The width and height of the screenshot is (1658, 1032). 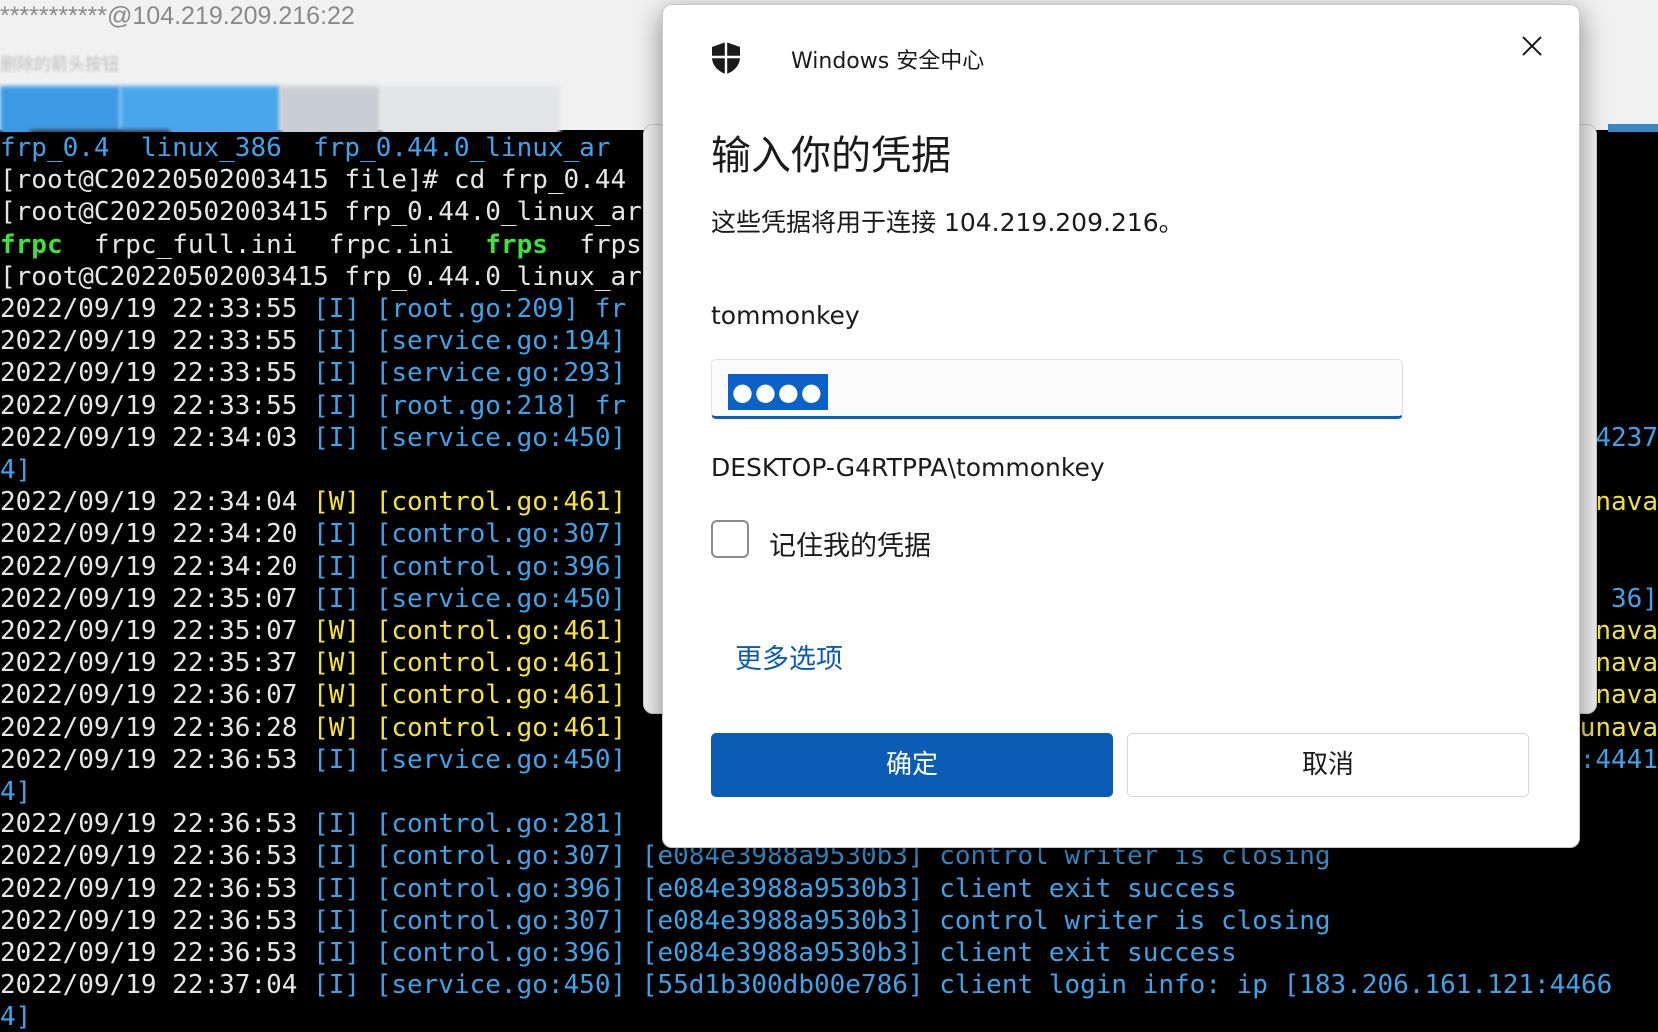 I want to click on terminal-line: 2022/09/19 22:36:53 [I] [service.go:450], so click(x=313, y=760).